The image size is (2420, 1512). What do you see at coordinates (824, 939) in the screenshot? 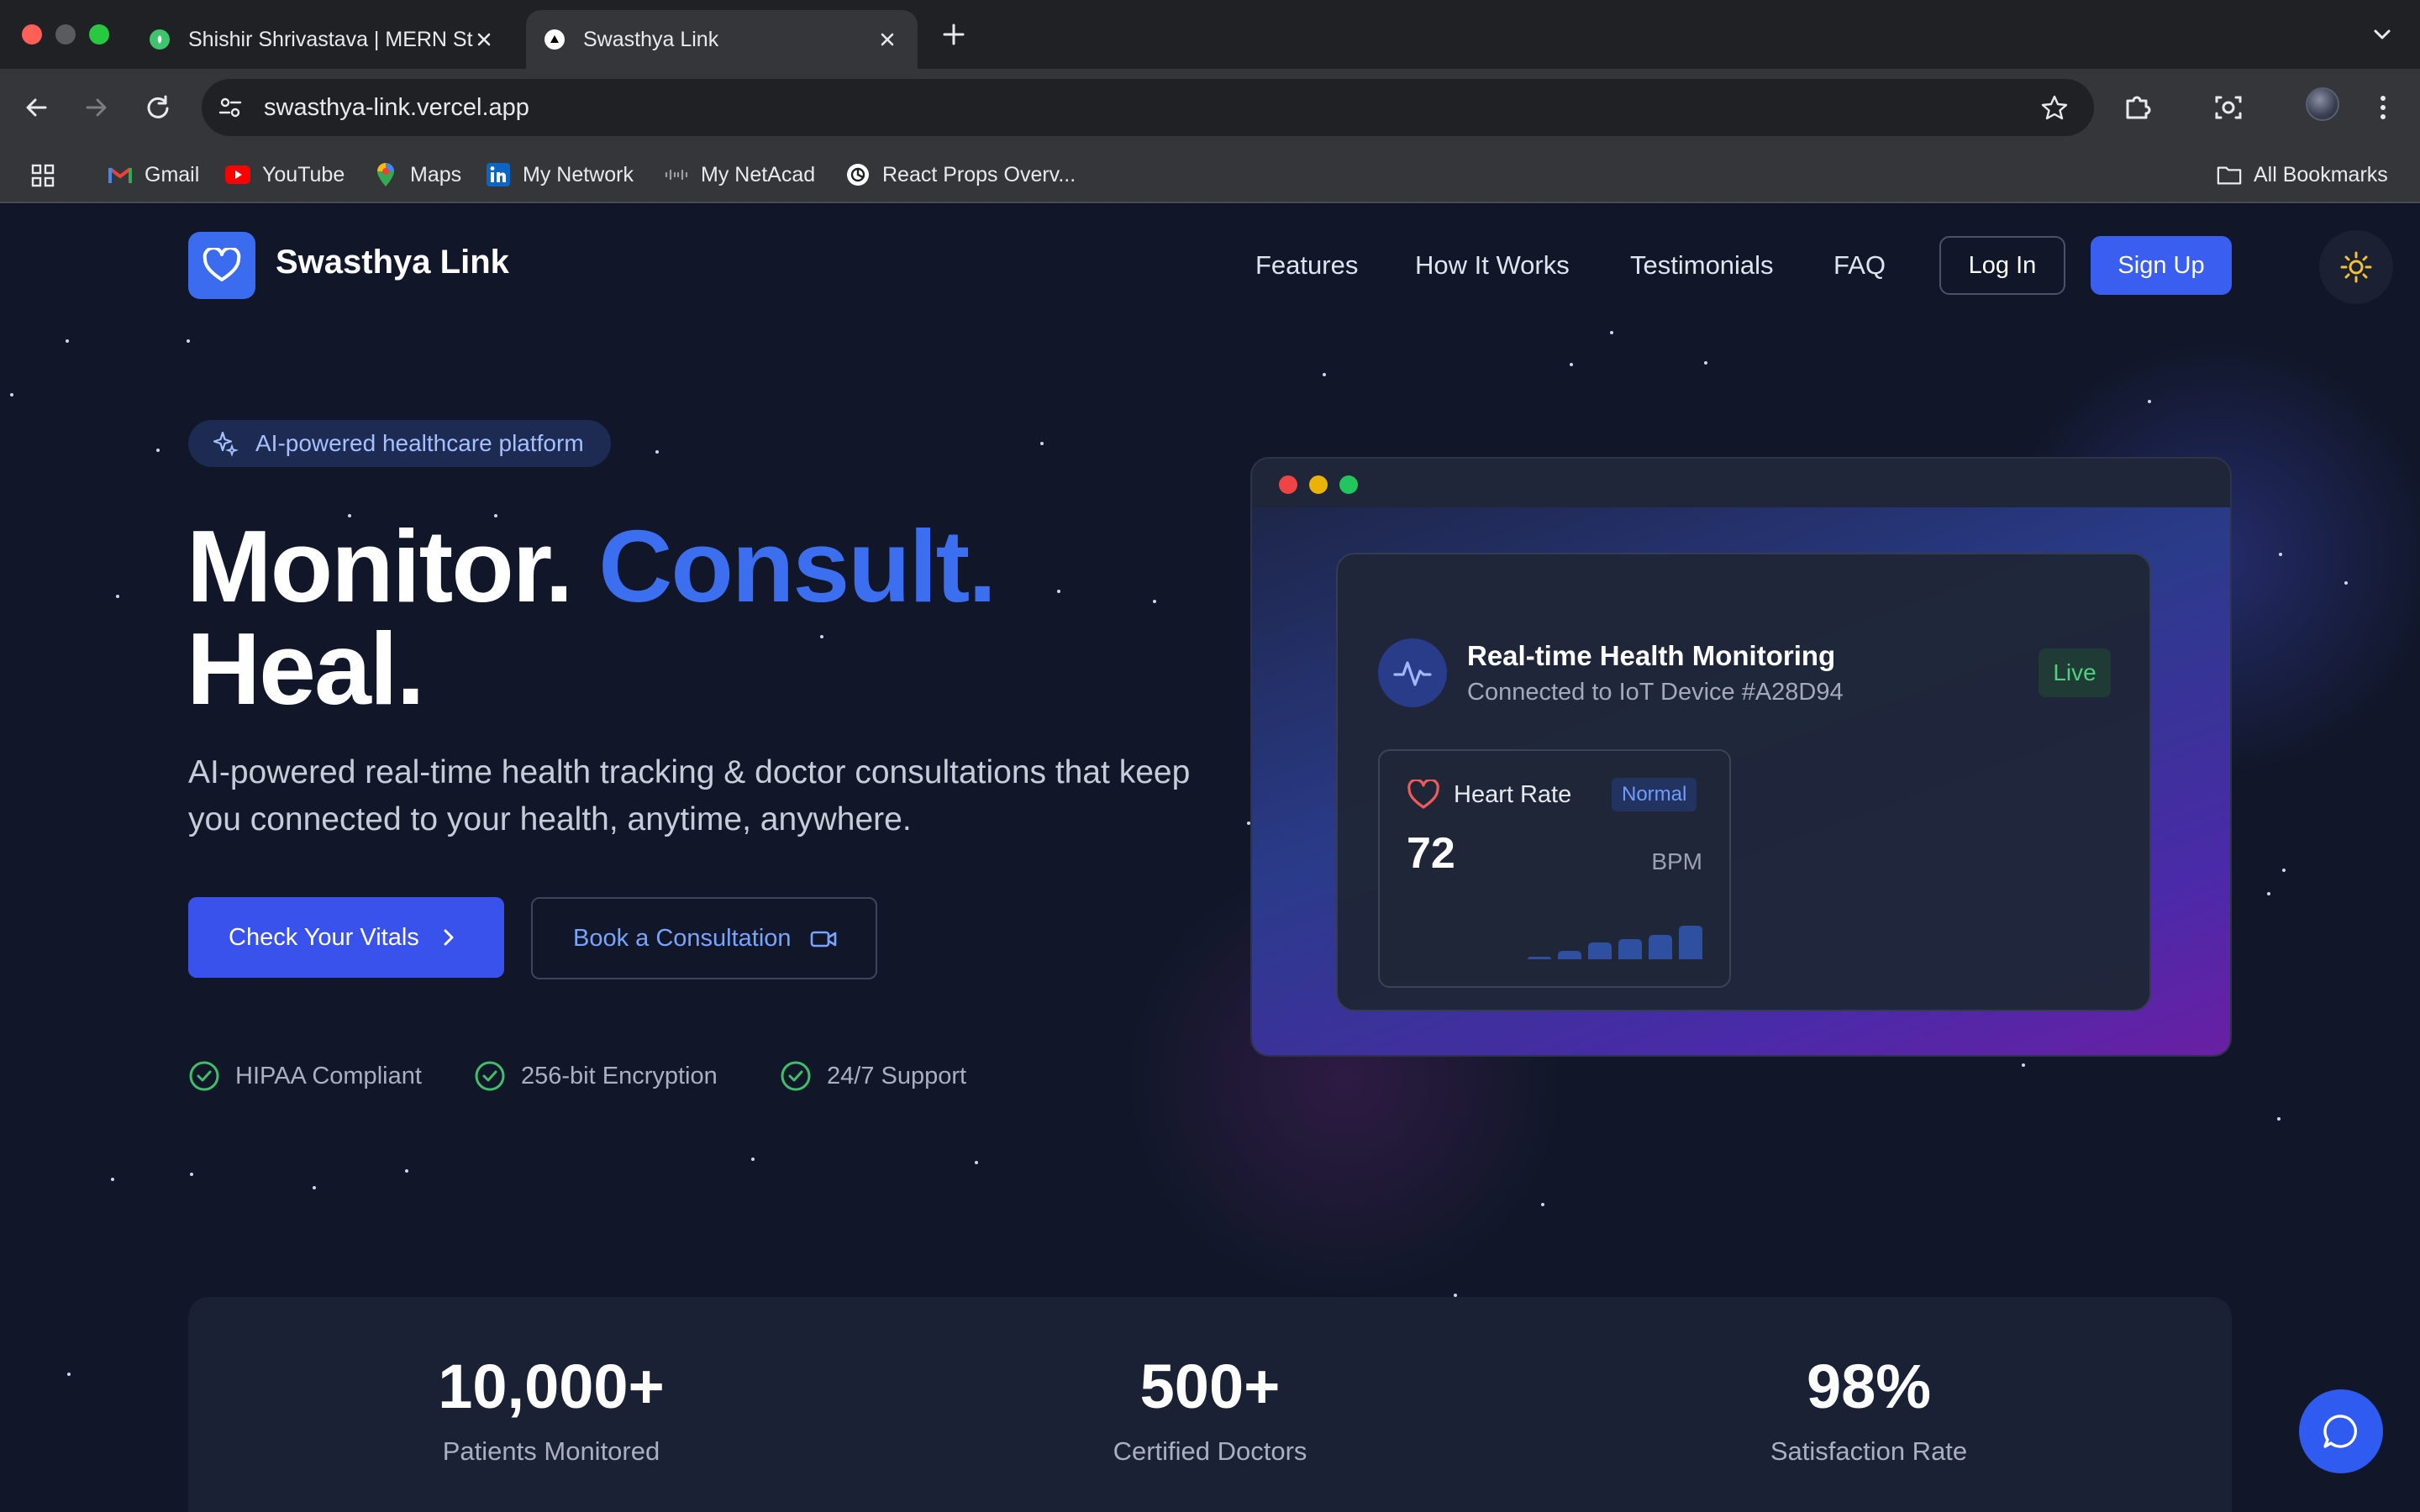
I see `video-camera-icon` at bounding box center [824, 939].